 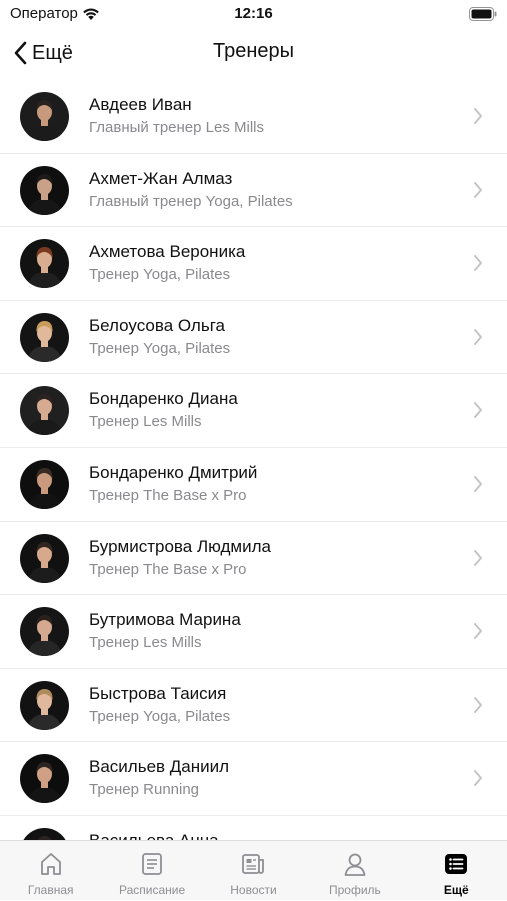 I want to click on trainer-row: Быстрова Таисия Тренер Yoga, Pilates, so click(x=253, y=706).